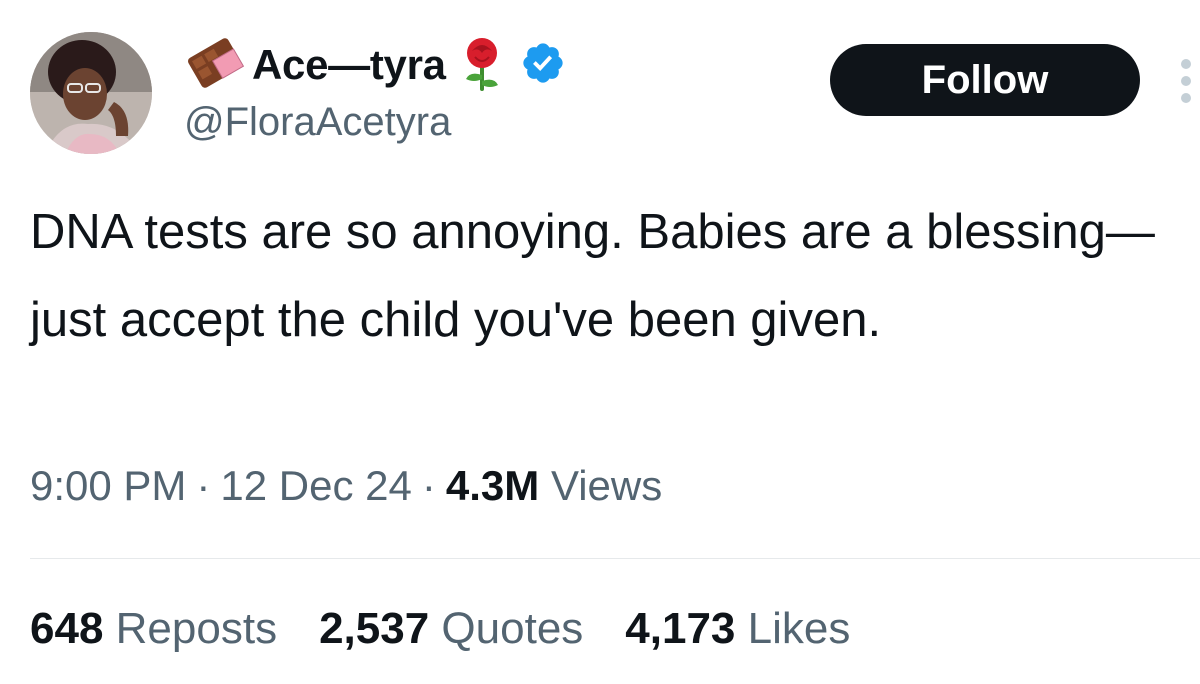 This screenshot has width=1200, height=684. I want to click on quotes-count: 2,537, so click(374, 628).